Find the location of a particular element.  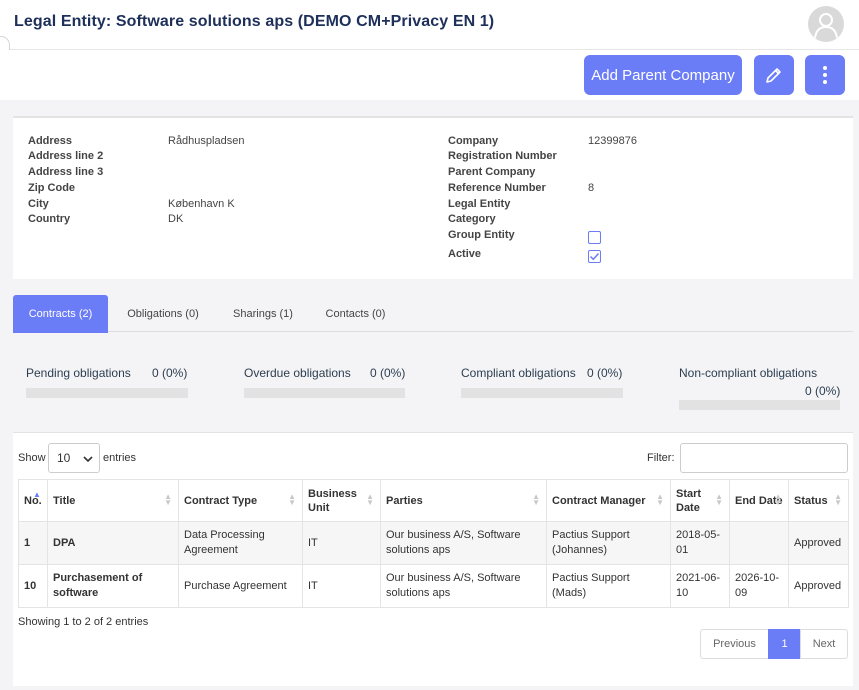

pending-obligations-bar is located at coordinates (107, 393).